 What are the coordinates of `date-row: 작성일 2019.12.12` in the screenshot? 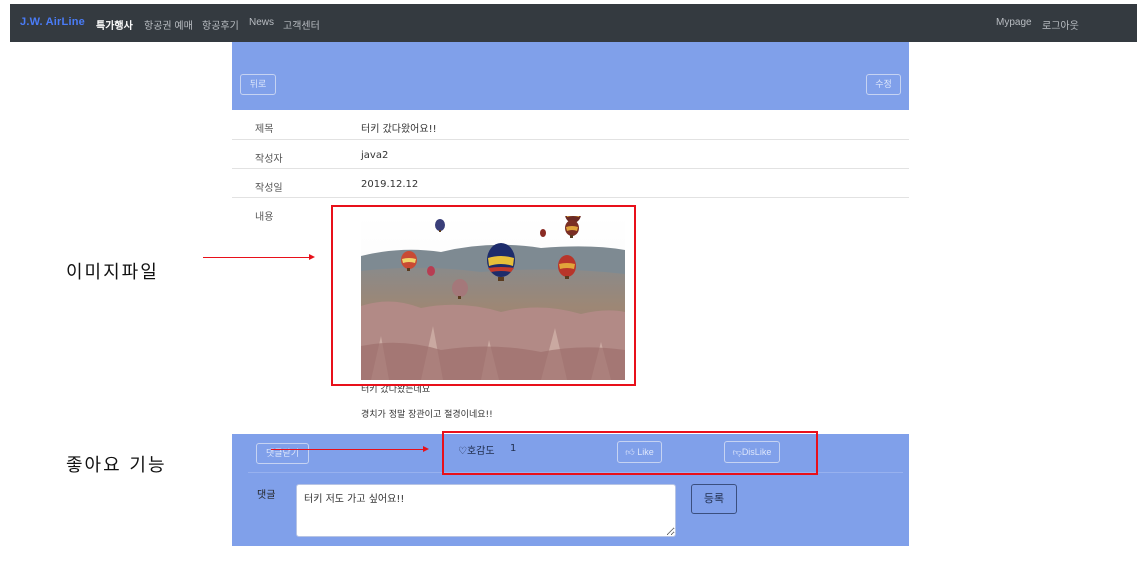 It's located at (570, 183).